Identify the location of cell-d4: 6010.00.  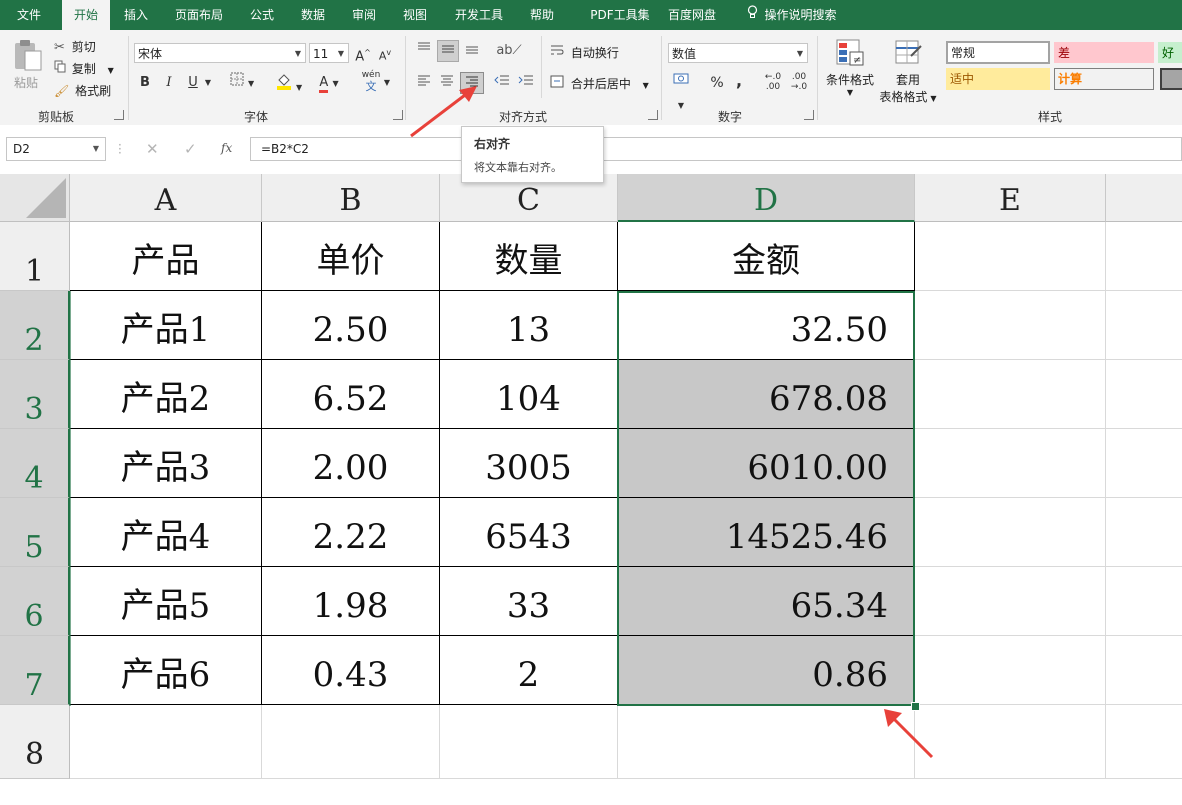
(766, 463).